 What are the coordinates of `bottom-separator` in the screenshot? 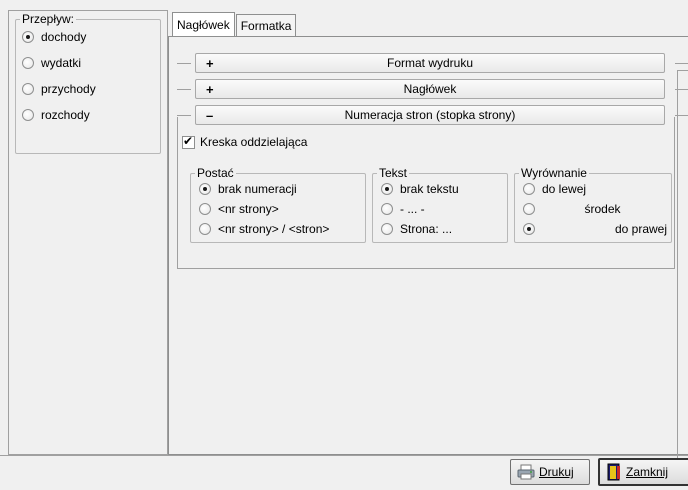 It's located at (344, 455).